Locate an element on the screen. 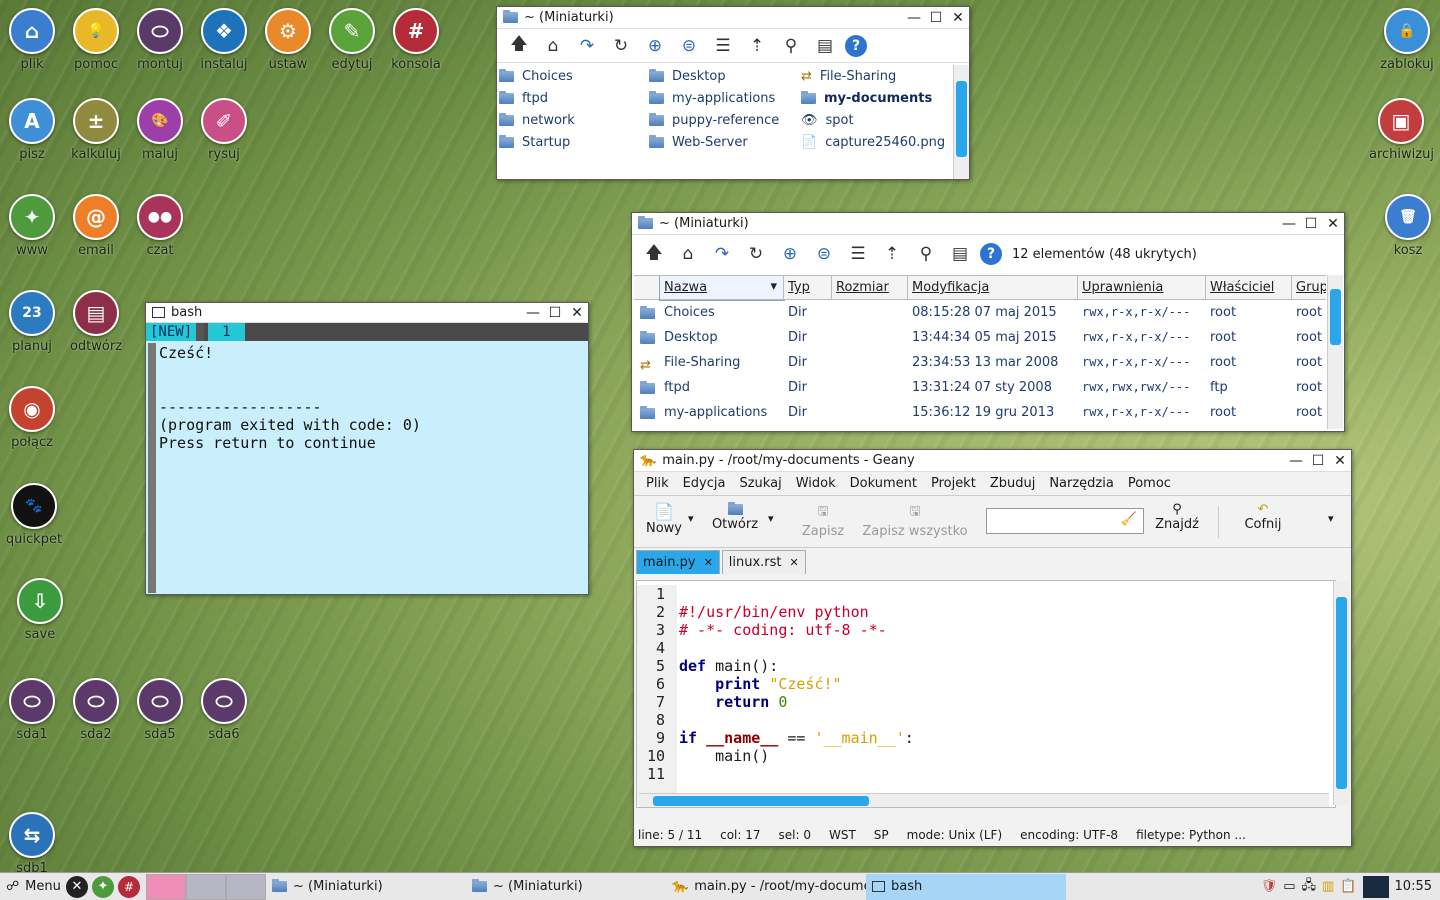 Image resolution: width=1440 pixels, height=900 pixels. file-item: network is located at coordinates (537, 120).